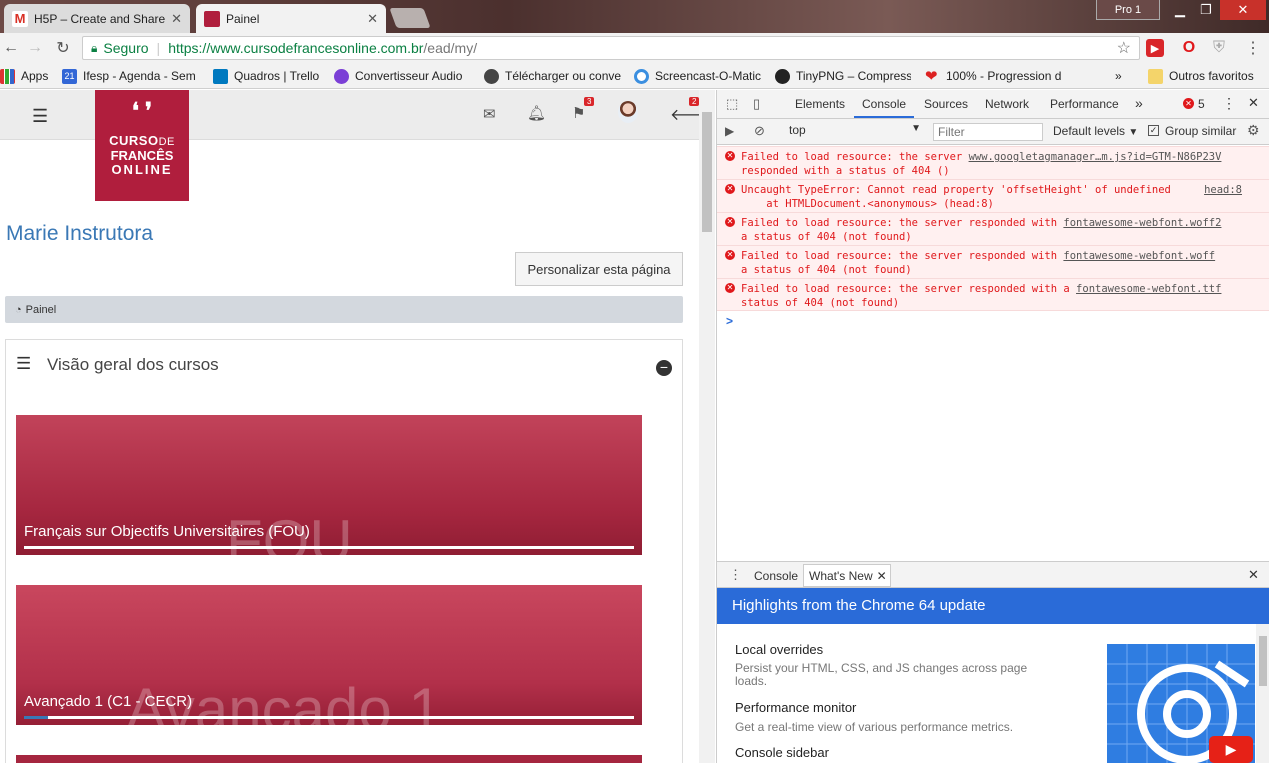  Describe the element at coordinates (1153, 130) in the screenshot. I see `group-similar-checkbox: ✓` at that location.